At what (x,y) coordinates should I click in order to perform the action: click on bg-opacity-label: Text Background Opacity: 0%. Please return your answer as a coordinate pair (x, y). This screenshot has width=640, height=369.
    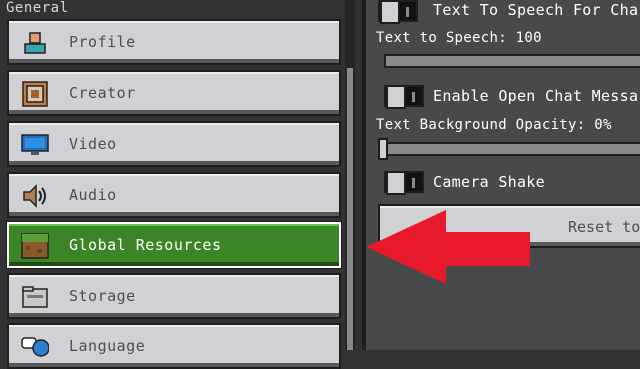
    Looking at the image, I should click on (494, 125).